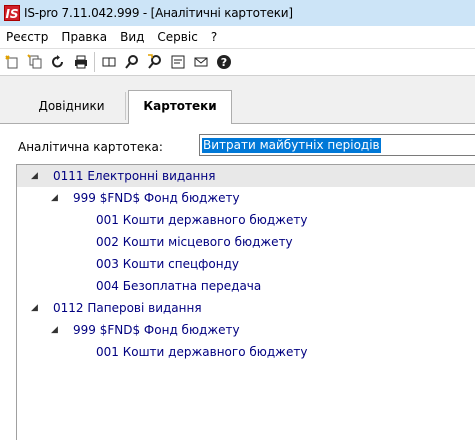 The image size is (475, 440). I want to click on menu-registry: Реєстр, so click(27, 37).